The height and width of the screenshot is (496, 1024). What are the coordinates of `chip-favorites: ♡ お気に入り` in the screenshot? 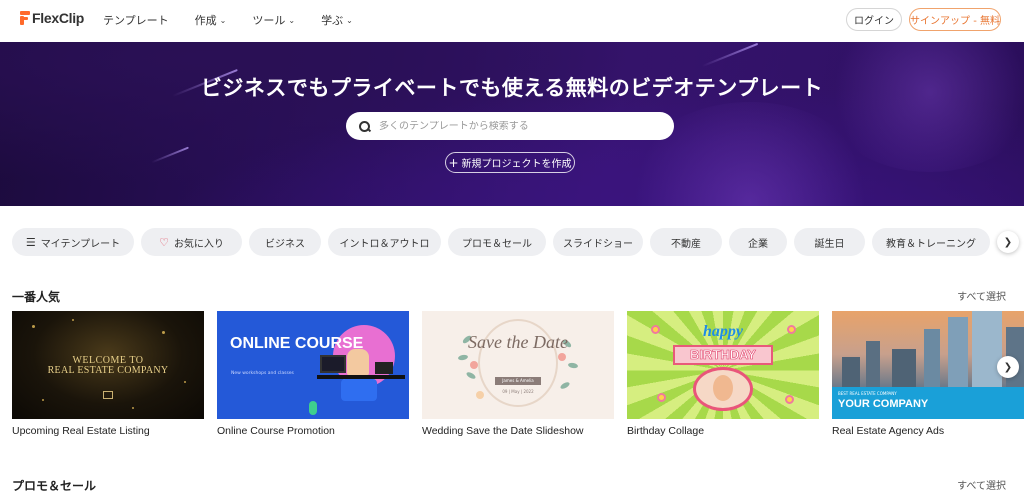 It's located at (191, 242).